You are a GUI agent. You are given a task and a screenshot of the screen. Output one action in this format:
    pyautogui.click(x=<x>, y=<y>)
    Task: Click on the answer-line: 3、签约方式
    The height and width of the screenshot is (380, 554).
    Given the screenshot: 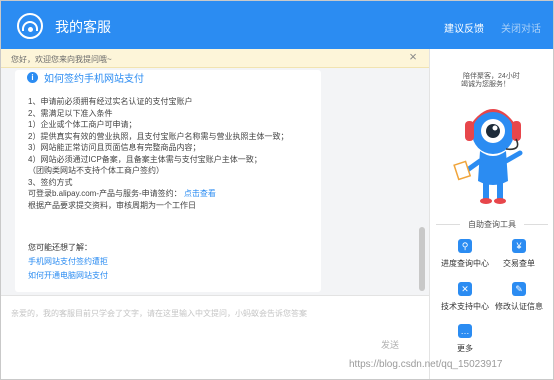 What is the action you would take?
    pyautogui.click(x=50, y=182)
    